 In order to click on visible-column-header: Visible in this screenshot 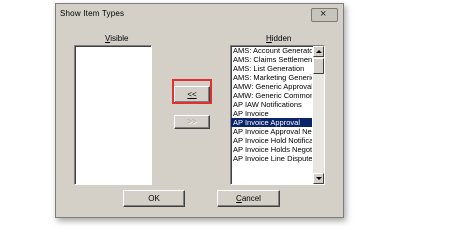, I will do `click(117, 38)`.